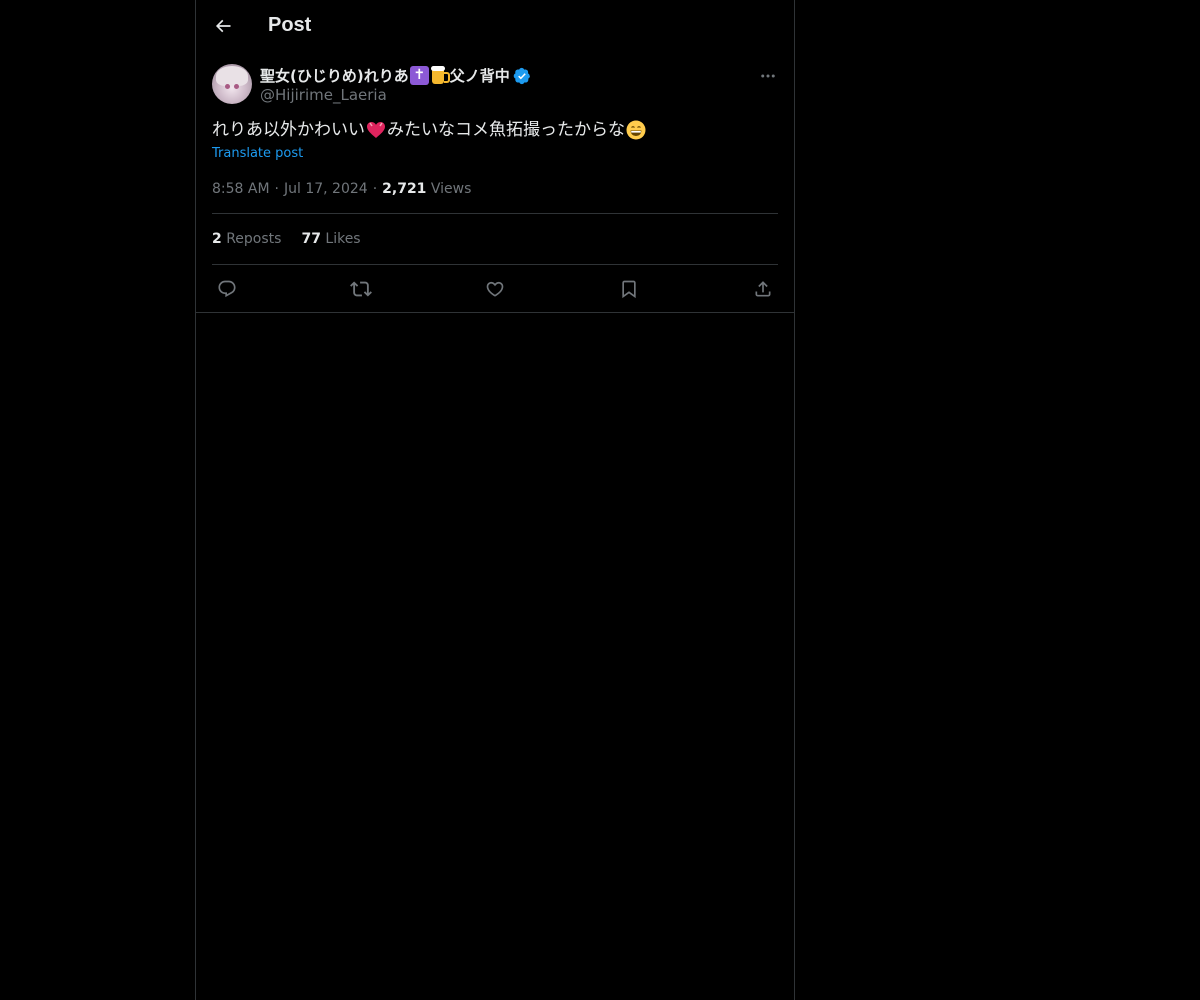 This screenshot has height=1000, width=1200. I want to click on reposts-stat: 2 Reposts, so click(246, 239).